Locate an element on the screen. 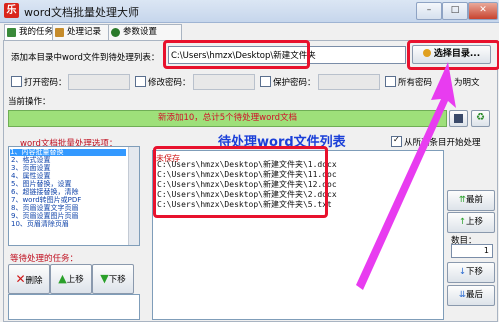 The image size is (499, 322). plaintext-password-checkbox is located at coordinates (390, 81).